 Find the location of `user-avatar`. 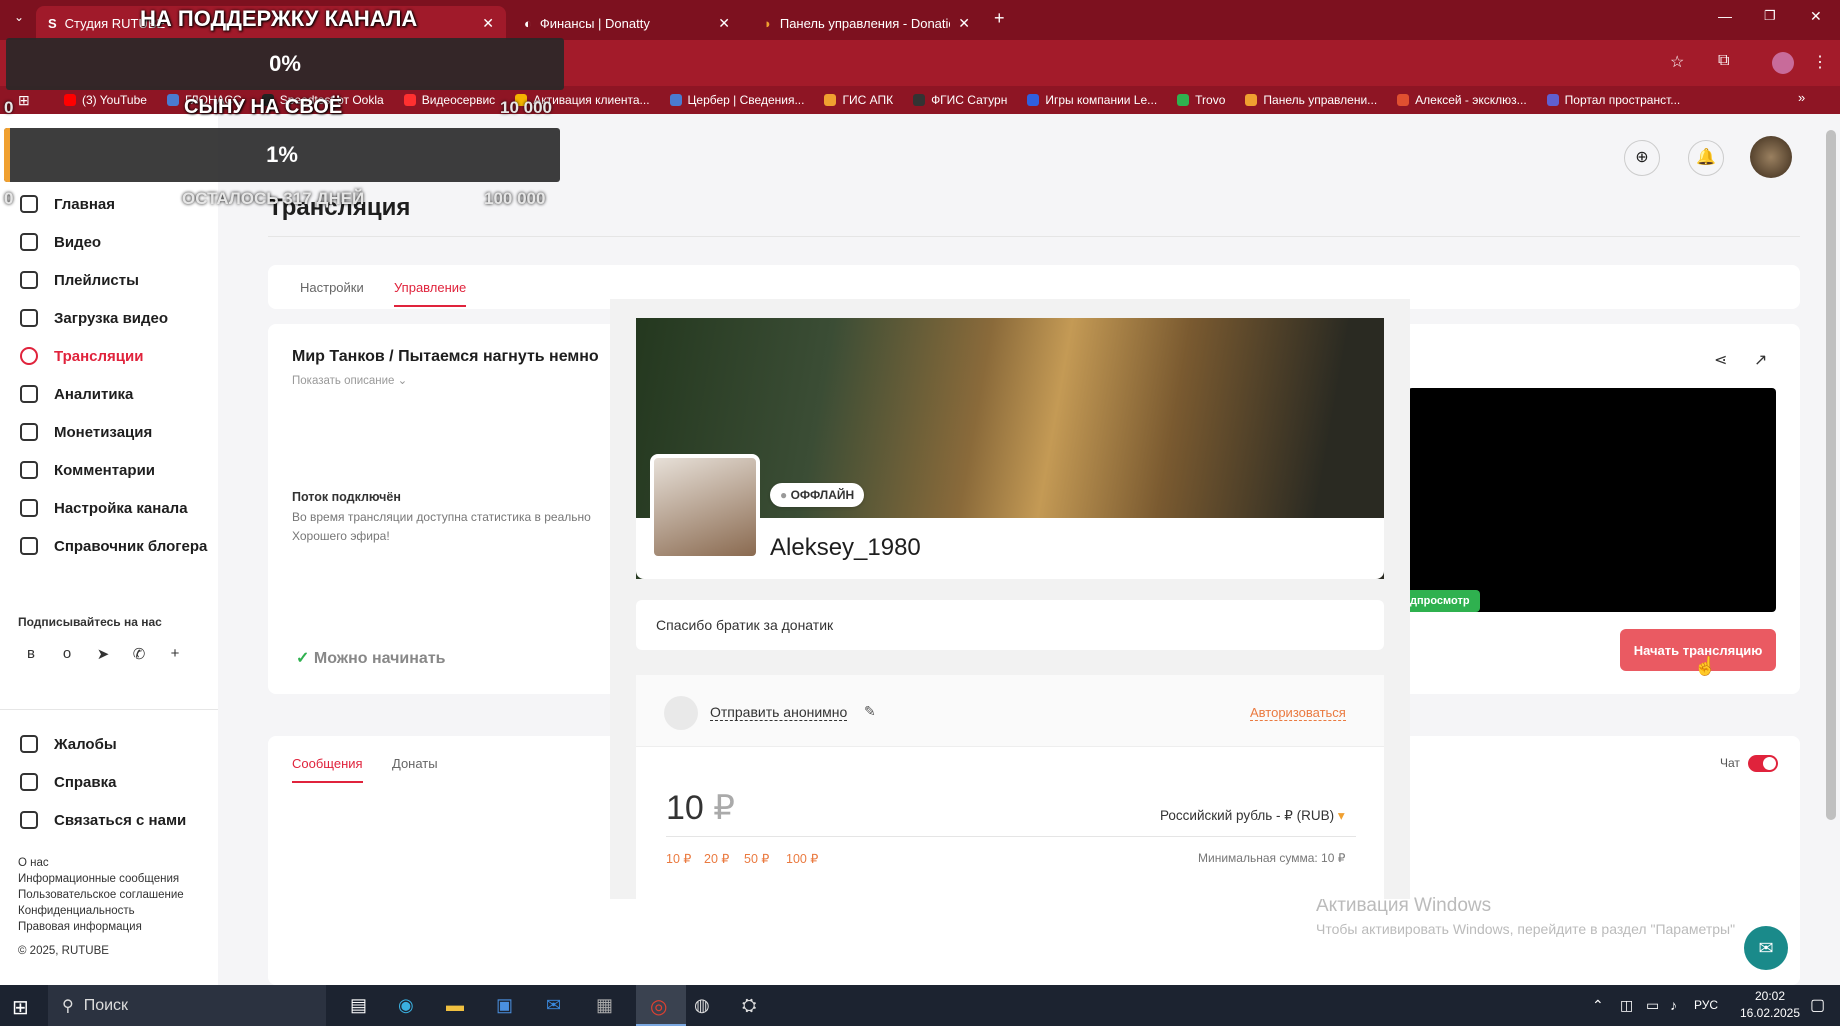

user-avatar is located at coordinates (1771, 157).